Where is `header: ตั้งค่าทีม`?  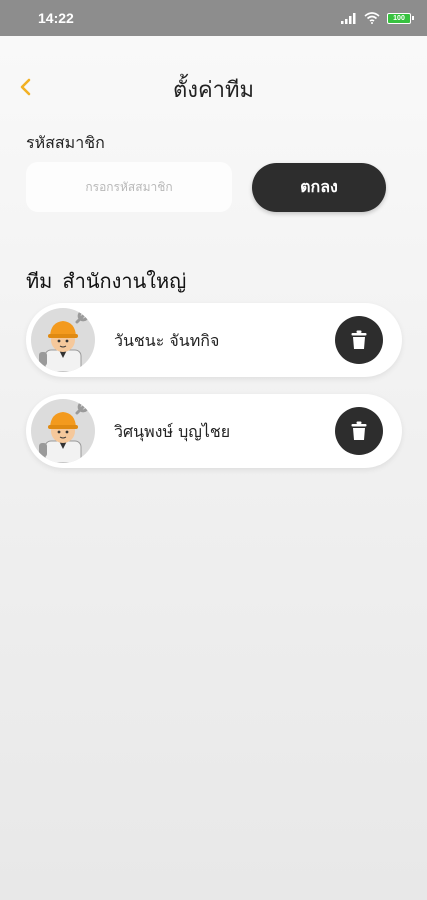
header: ตั้งค่าทีม is located at coordinates (213, 87).